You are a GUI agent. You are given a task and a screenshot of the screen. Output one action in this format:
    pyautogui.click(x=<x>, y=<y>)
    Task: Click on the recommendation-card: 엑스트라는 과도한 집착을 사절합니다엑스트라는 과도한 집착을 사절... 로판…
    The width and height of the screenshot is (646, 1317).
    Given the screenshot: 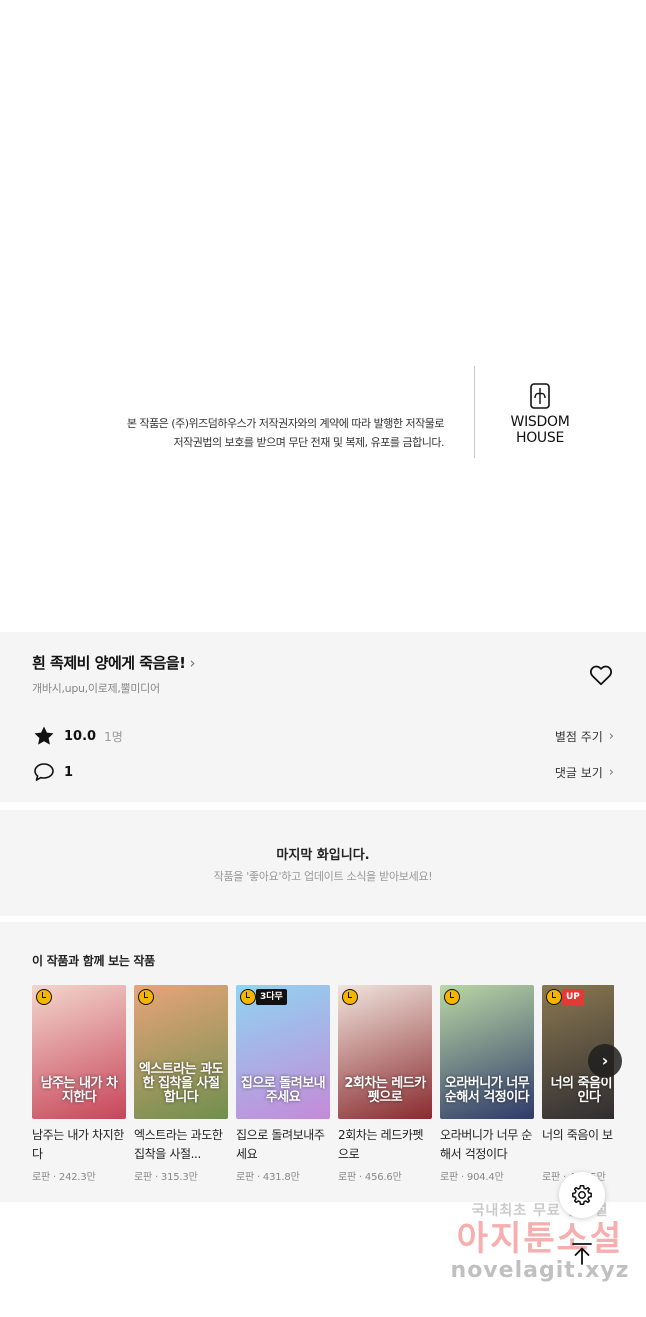 What is the action you would take?
    pyautogui.click(x=181, y=1085)
    